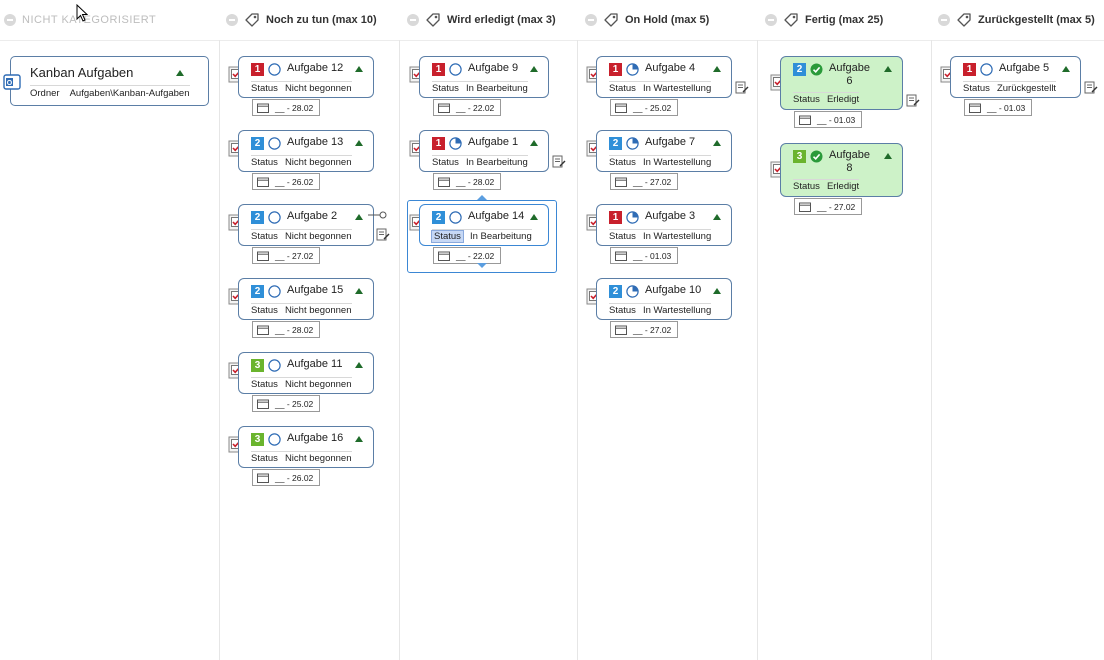  I want to click on column-header-in-progress: Wird erledigt (max 3), so click(481, 20).